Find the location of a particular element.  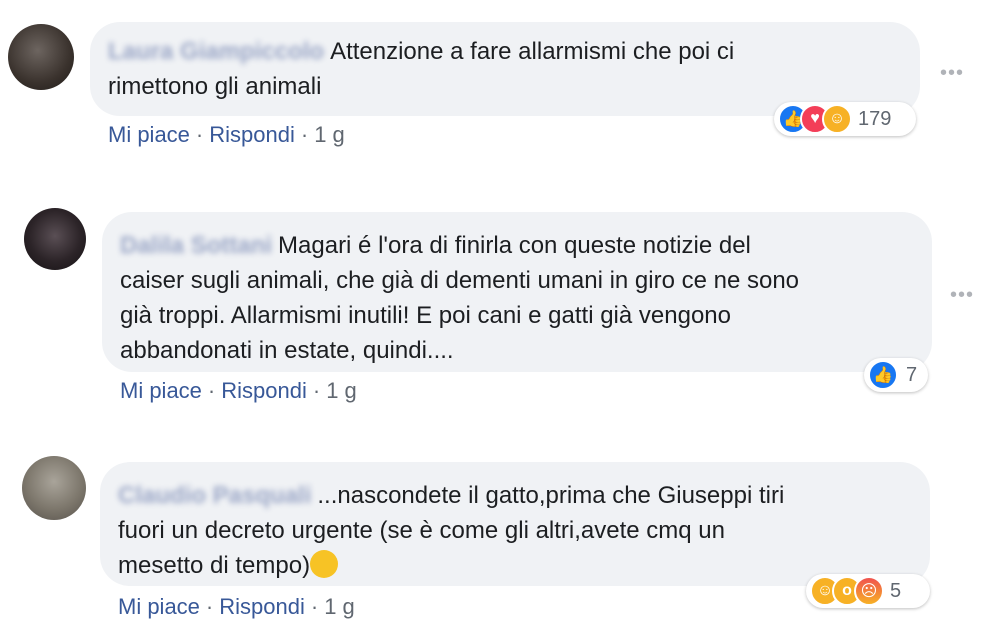

comment-text-line: rimettono gli animali is located at coordinates (215, 86).